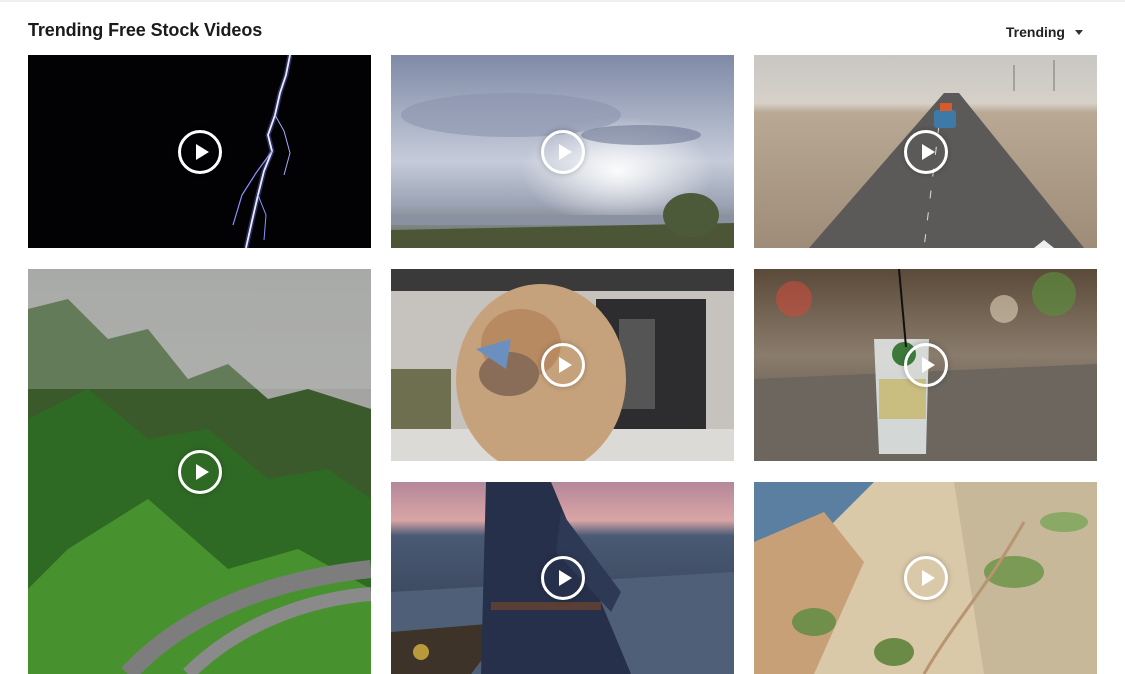 The height and width of the screenshot is (674, 1125). I want to click on video-thumbnail-coast-aerial, so click(925, 578).